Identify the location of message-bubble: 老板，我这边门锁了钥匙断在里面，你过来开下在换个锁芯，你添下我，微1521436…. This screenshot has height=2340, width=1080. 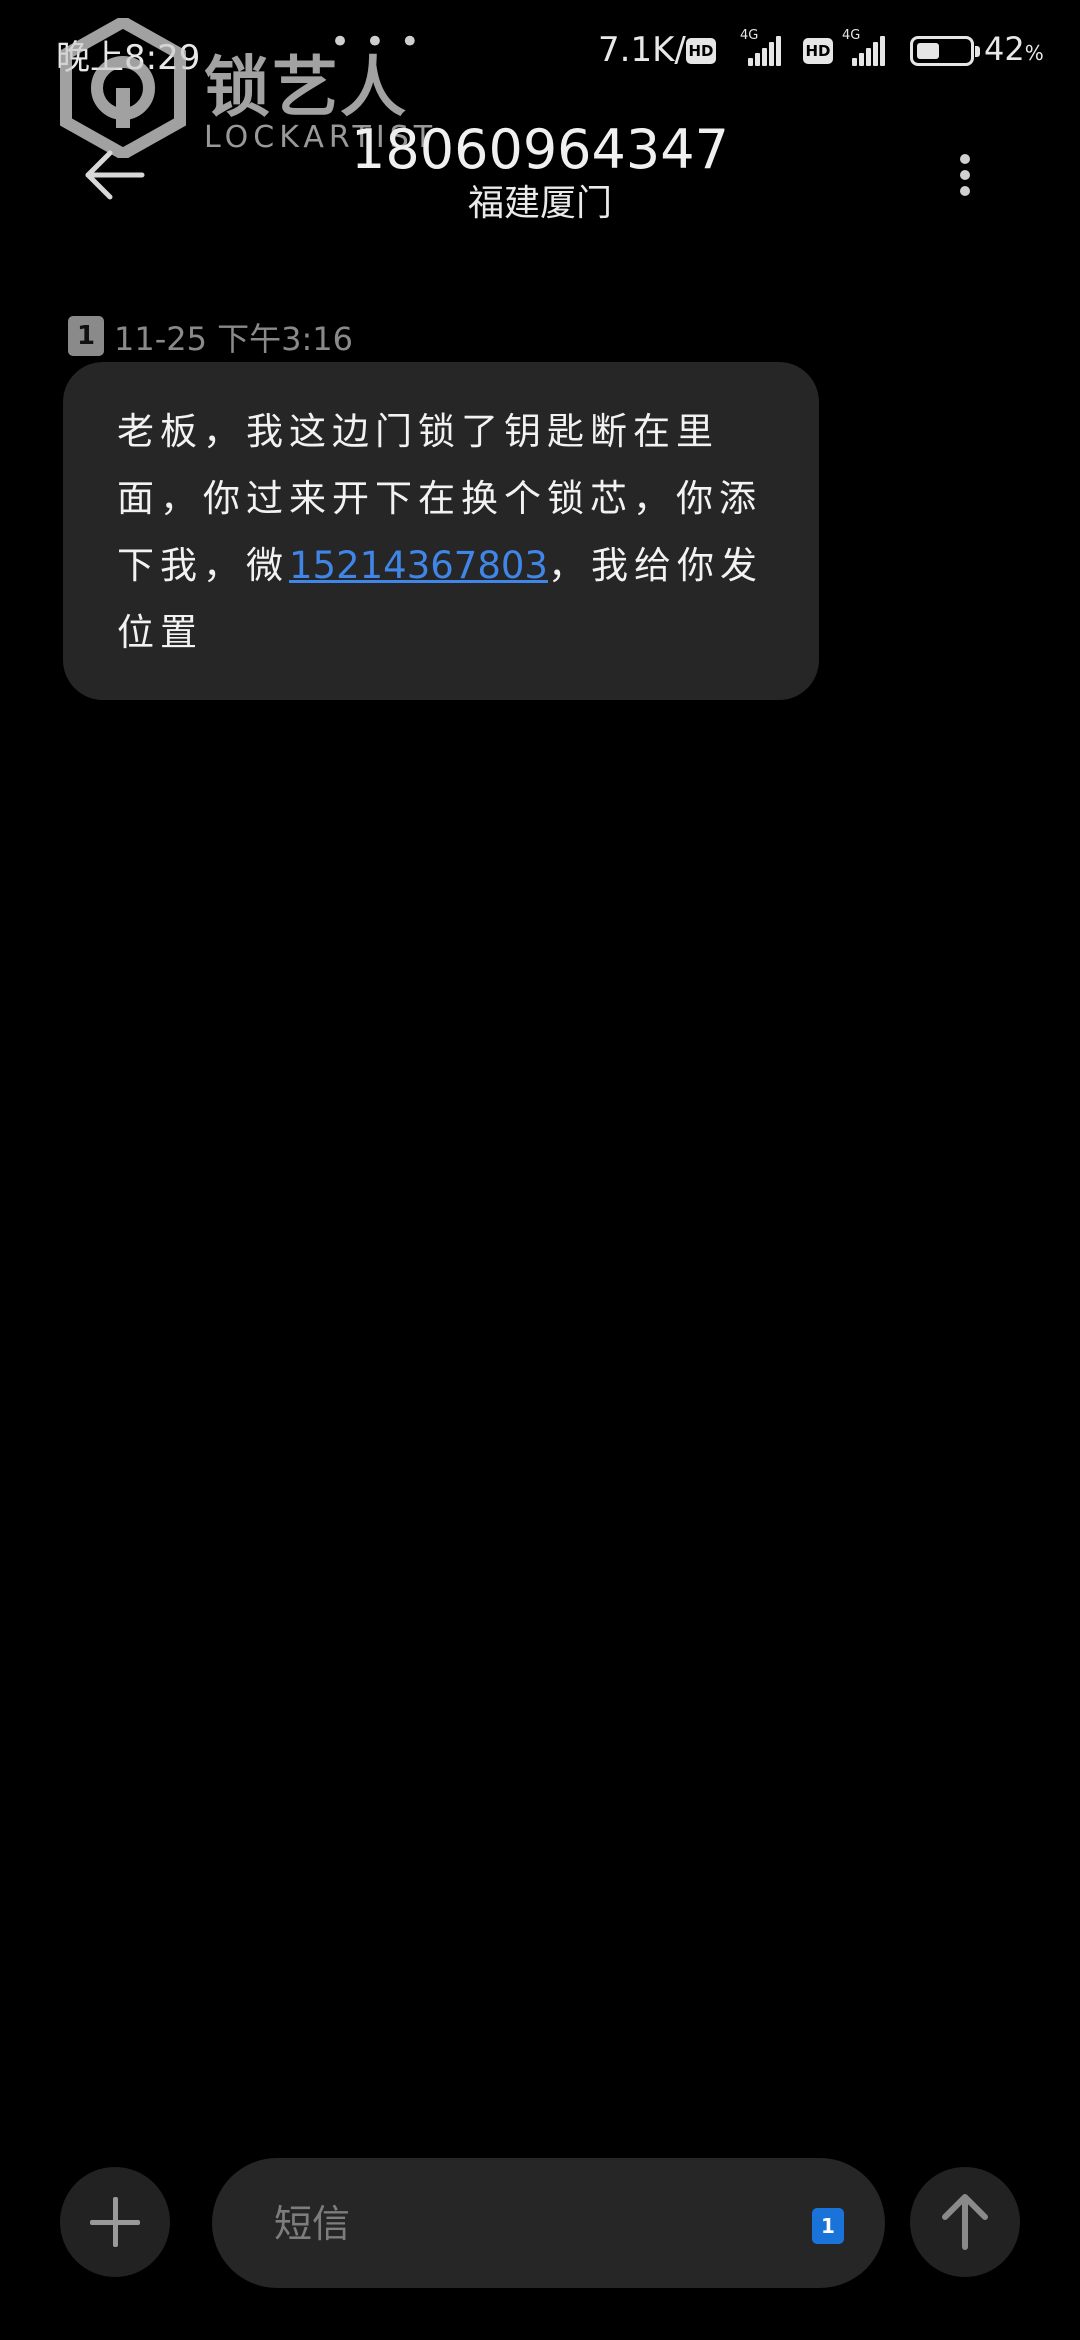
(441, 531).